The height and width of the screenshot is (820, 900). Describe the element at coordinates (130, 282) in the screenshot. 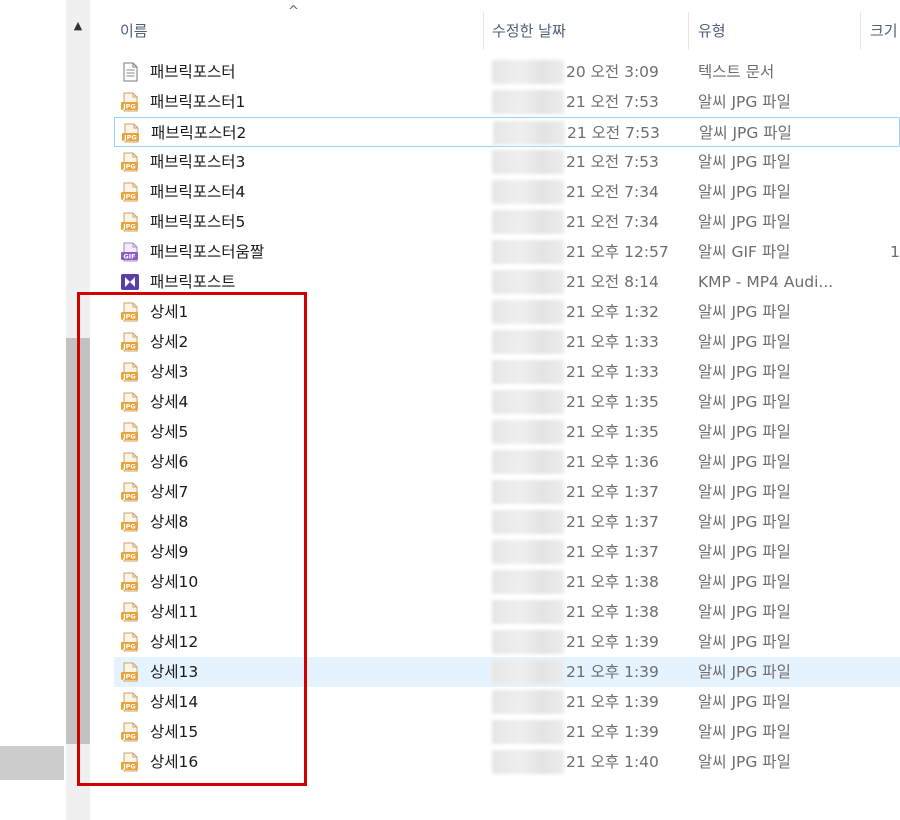

I see `kmp-video-icon` at that location.